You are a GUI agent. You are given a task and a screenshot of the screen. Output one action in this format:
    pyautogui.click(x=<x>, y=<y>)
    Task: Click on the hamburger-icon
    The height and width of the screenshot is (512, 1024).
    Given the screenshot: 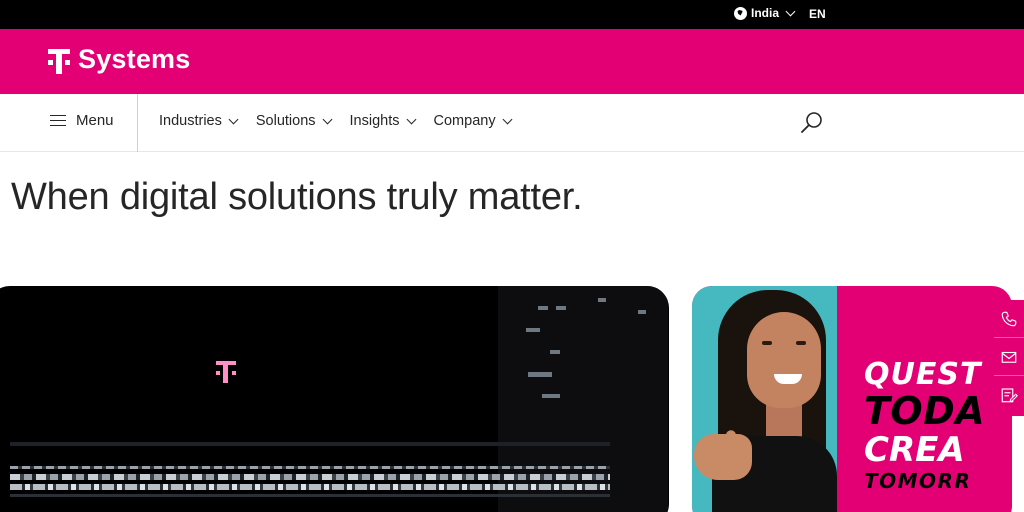 What is the action you would take?
    pyautogui.click(x=58, y=120)
    